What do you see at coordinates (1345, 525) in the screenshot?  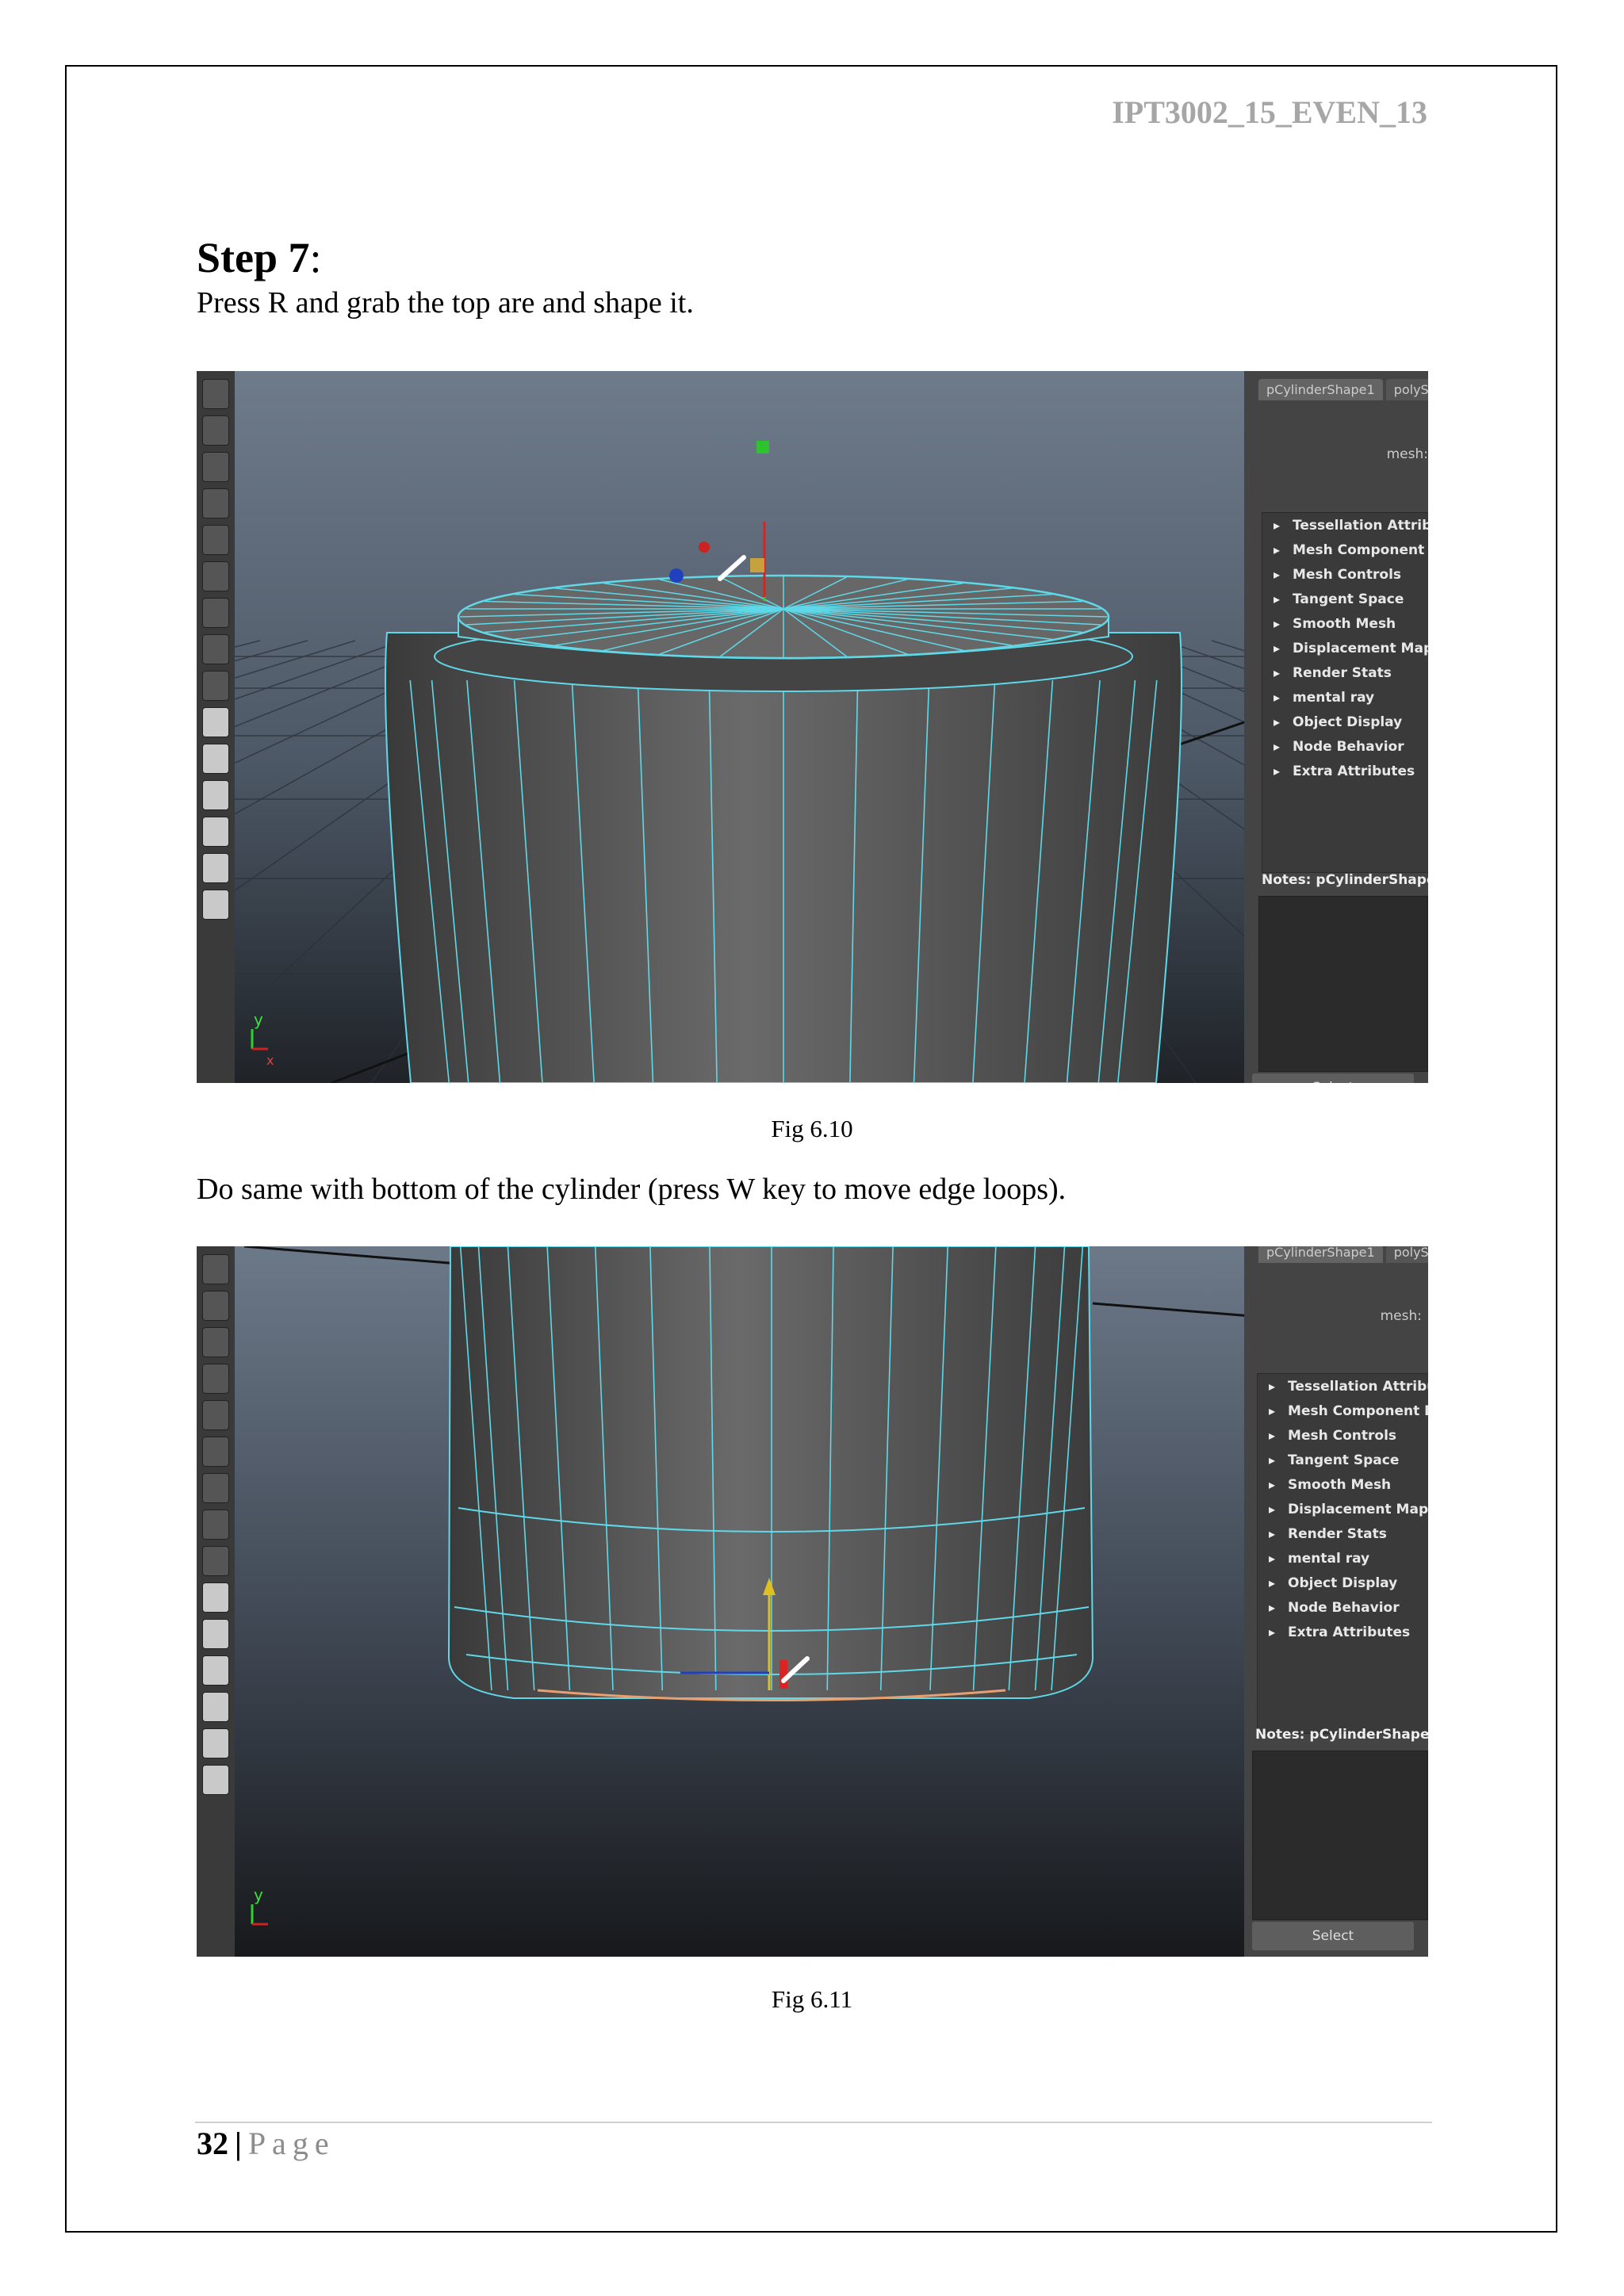 I see `section-tessellation: Tessellation Attrib` at bounding box center [1345, 525].